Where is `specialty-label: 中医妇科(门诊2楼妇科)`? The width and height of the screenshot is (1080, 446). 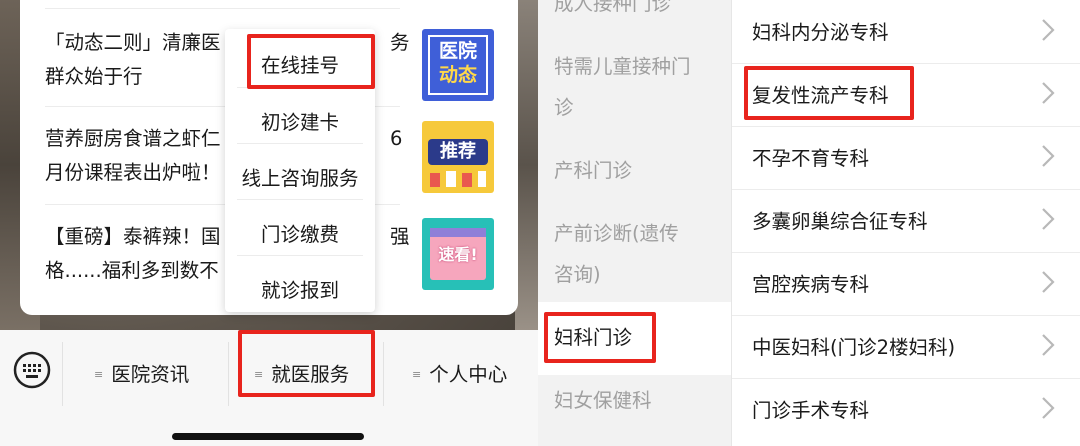
specialty-label: 中医妇科(门诊2楼妇科) is located at coordinates (854, 347).